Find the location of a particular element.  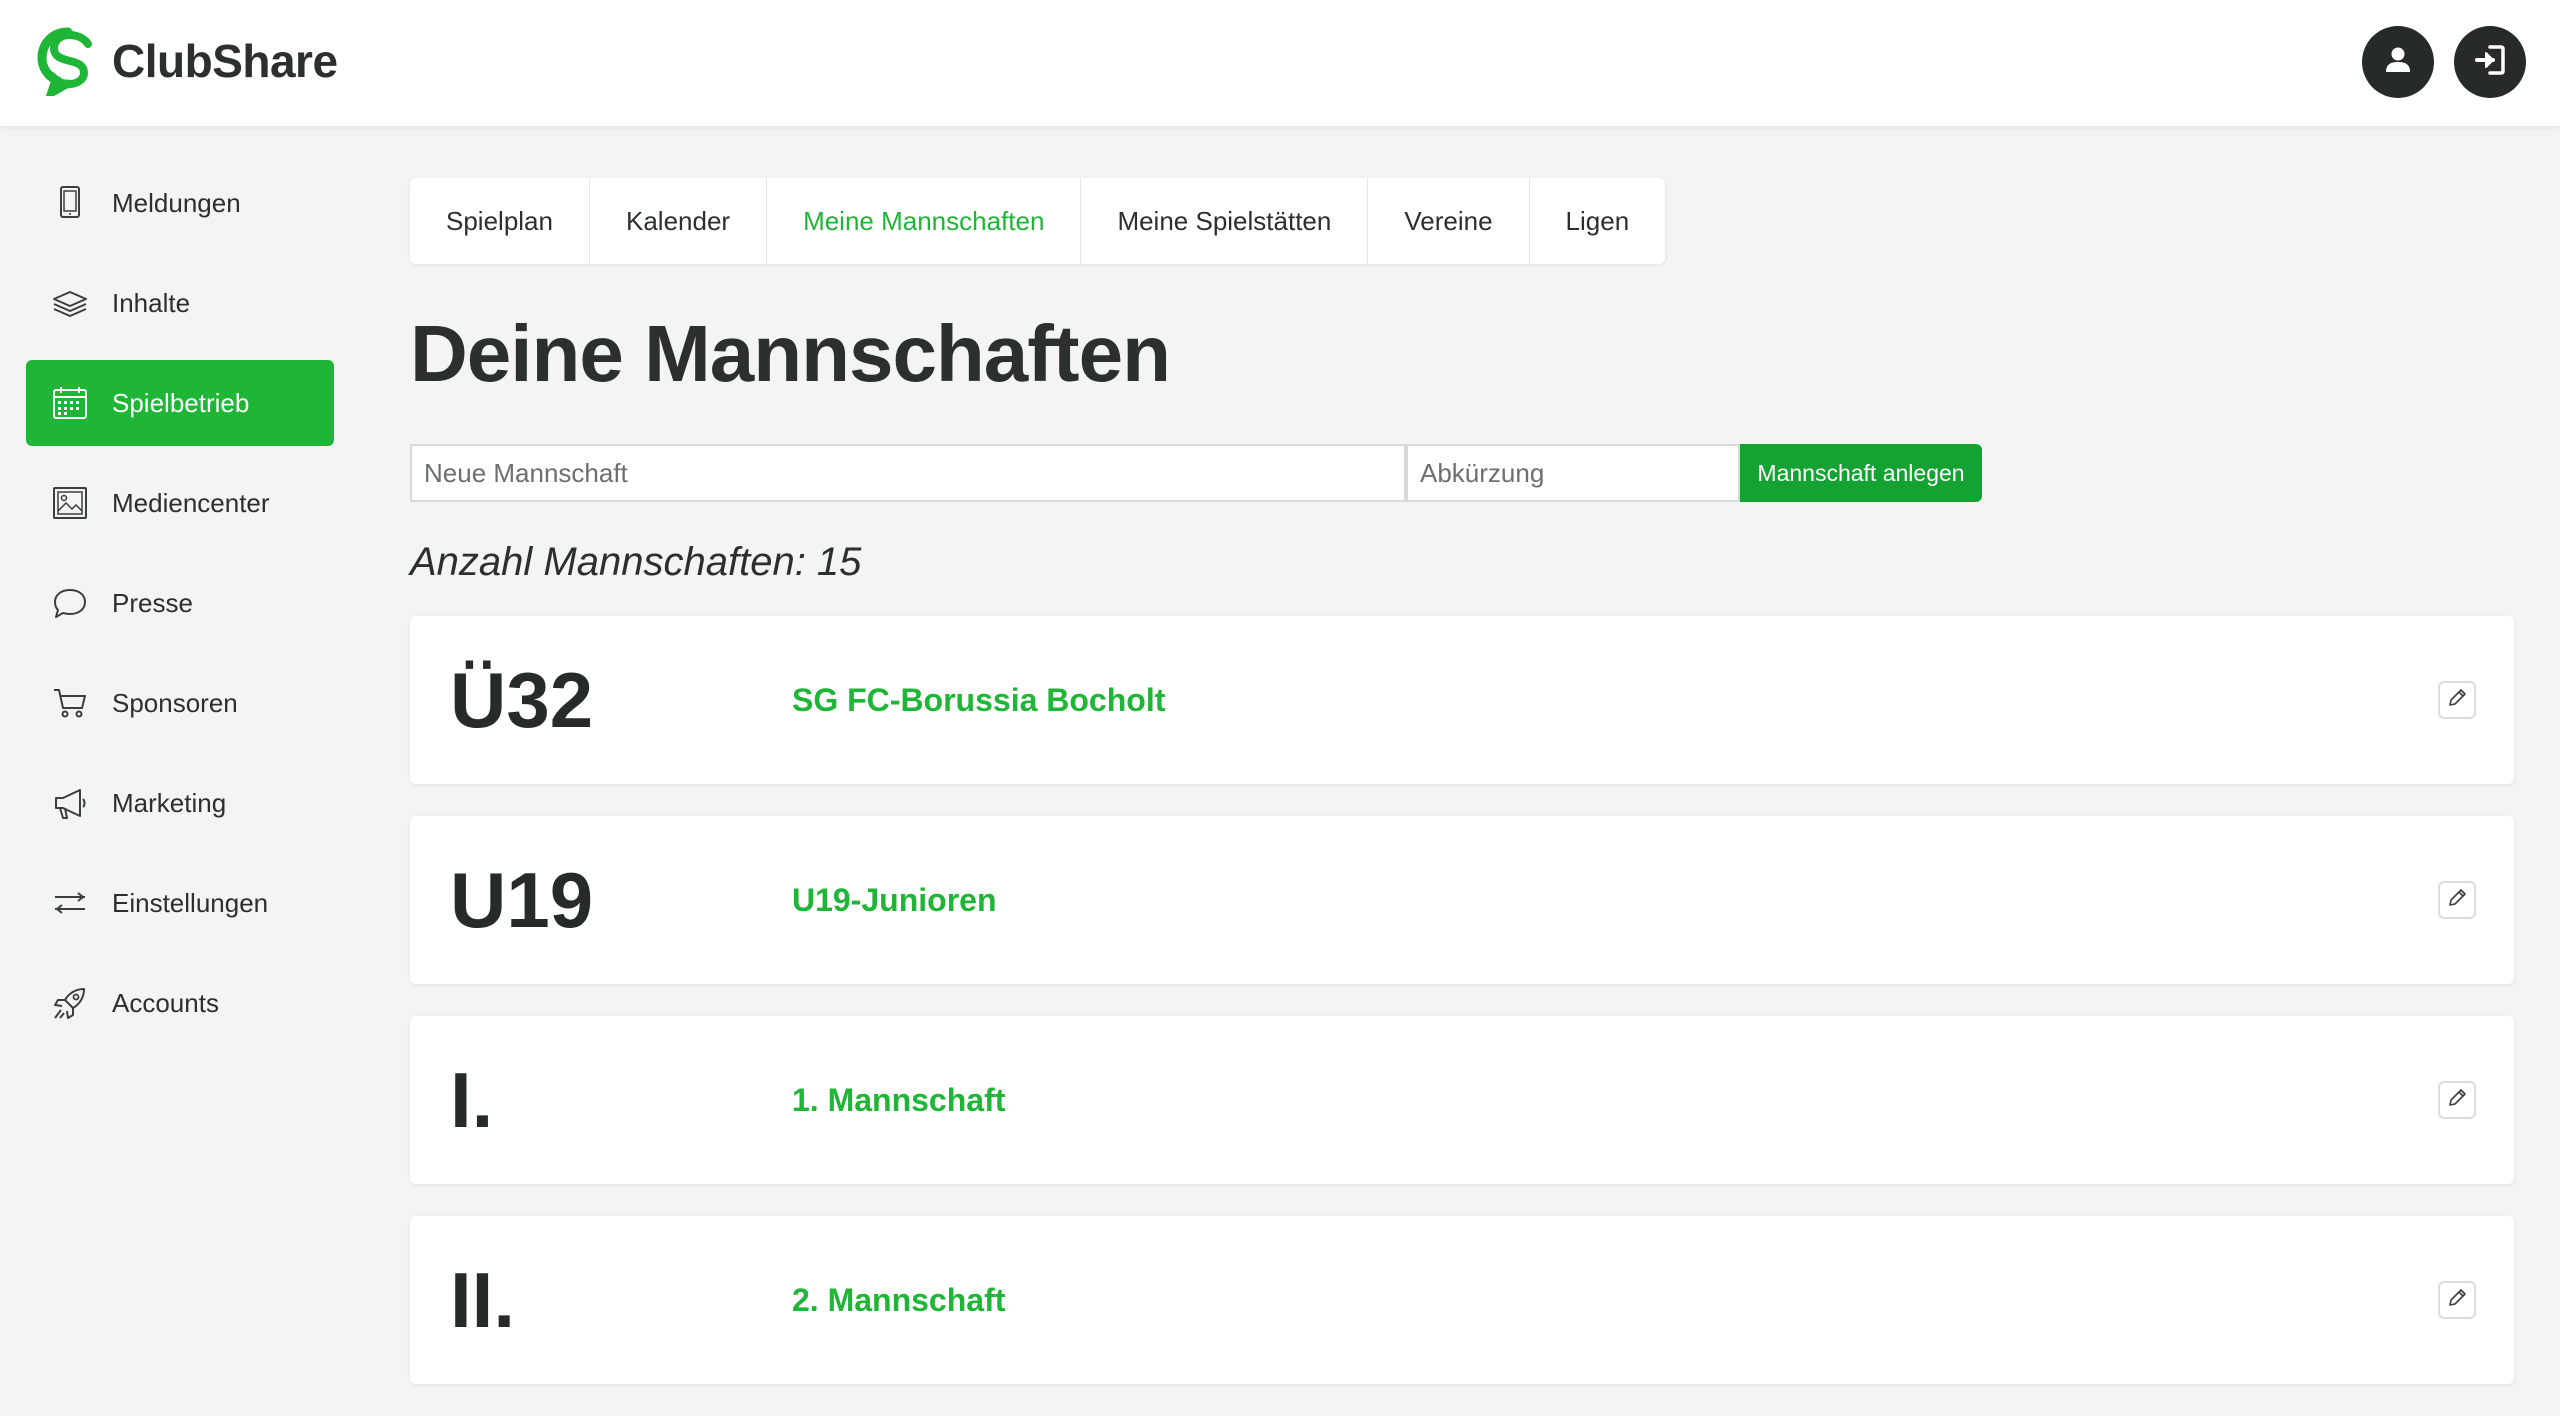

chat-bubble-icon is located at coordinates (70, 603).